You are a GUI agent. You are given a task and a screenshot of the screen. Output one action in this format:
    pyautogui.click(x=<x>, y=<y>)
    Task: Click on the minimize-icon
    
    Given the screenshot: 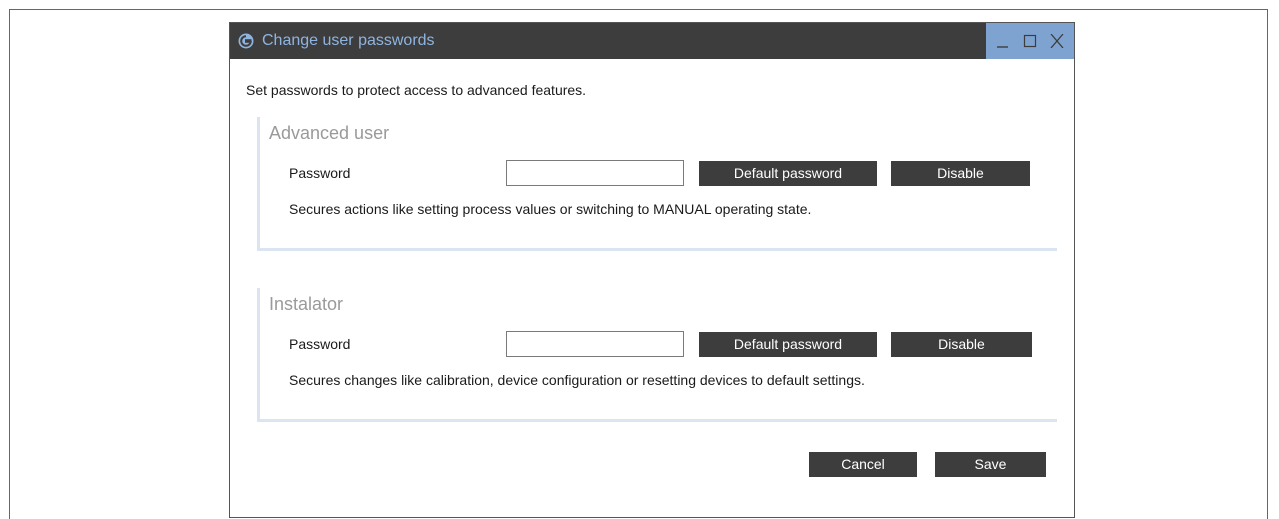 What is the action you would take?
    pyautogui.click(x=1003, y=41)
    